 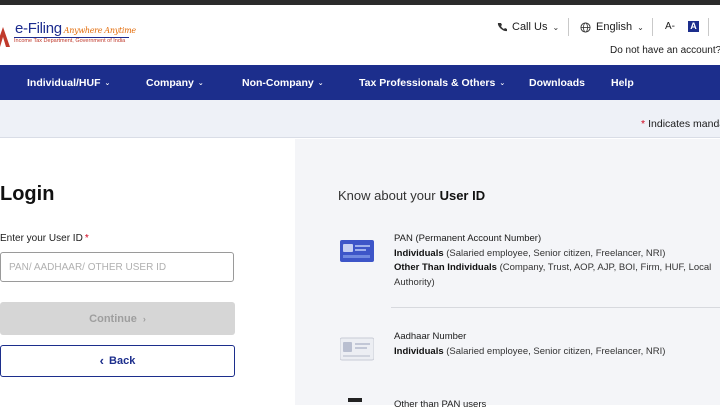 I want to click on nav-label: Non-Company, so click(x=278, y=82).